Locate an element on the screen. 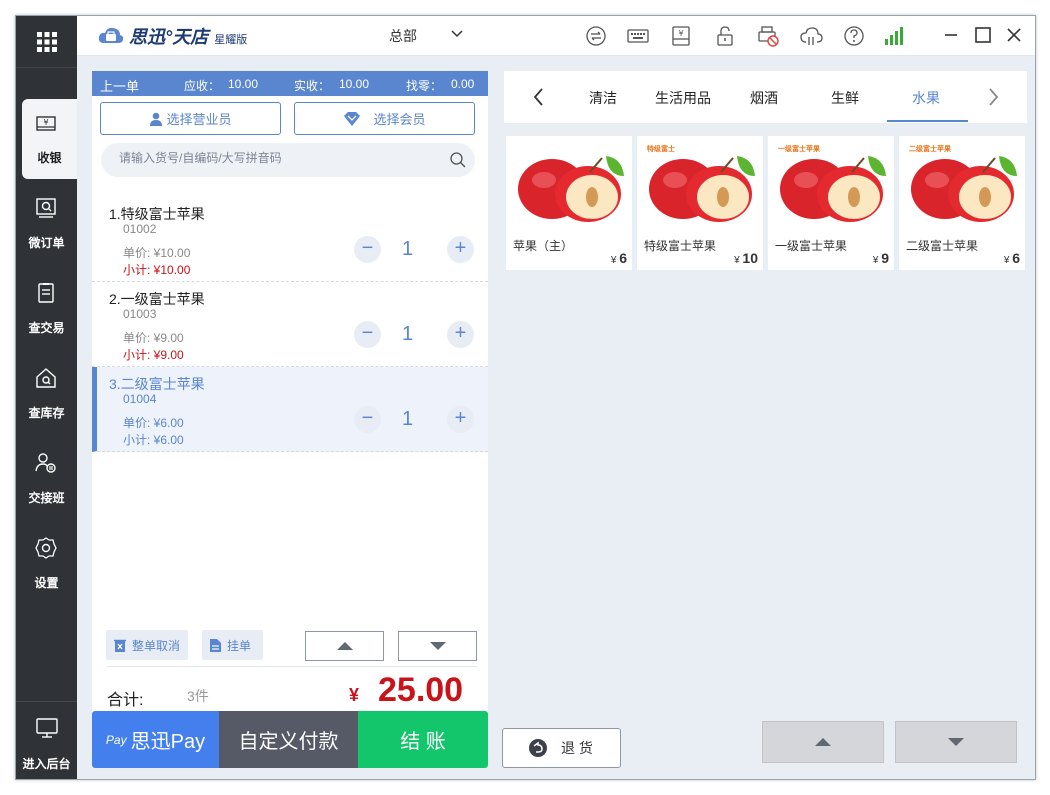 Image resolution: width=1050 pixels, height=795 pixels. lock-icon is located at coordinates (725, 36).